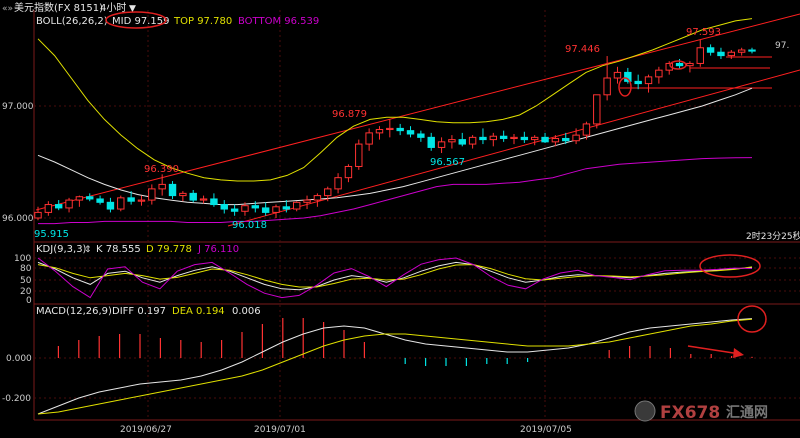 The image size is (800, 438). I want to click on price-tick-right: 97., so click(782, 46).